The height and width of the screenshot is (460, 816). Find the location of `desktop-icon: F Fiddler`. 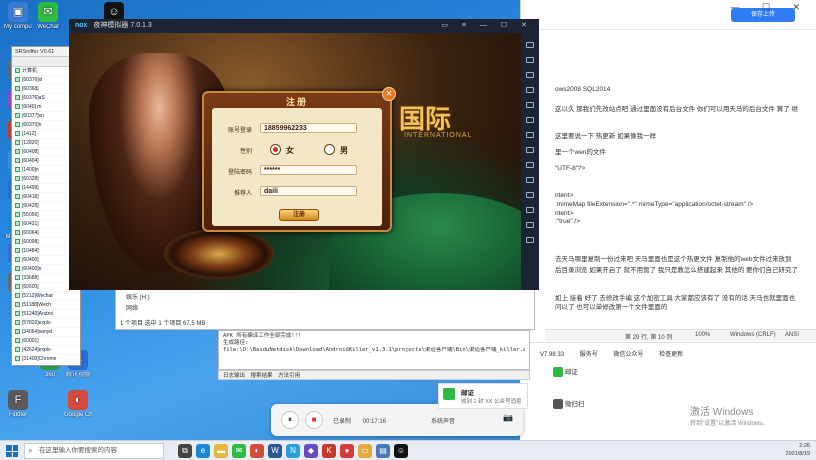

desktop-icon: F Fiddler is located at coordinates (18, 404).